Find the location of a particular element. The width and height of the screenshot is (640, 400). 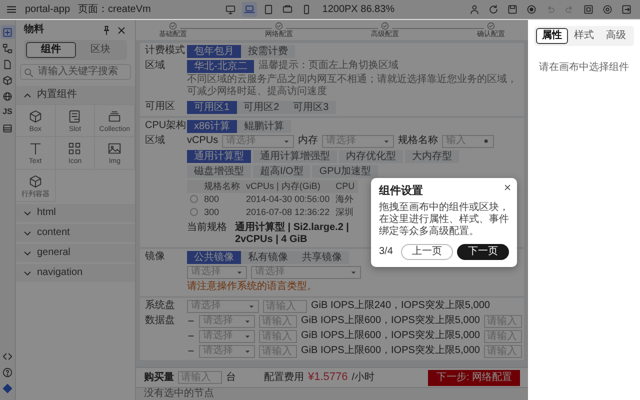

option-button: 共享镜像 is located at coordinates (322, 257).